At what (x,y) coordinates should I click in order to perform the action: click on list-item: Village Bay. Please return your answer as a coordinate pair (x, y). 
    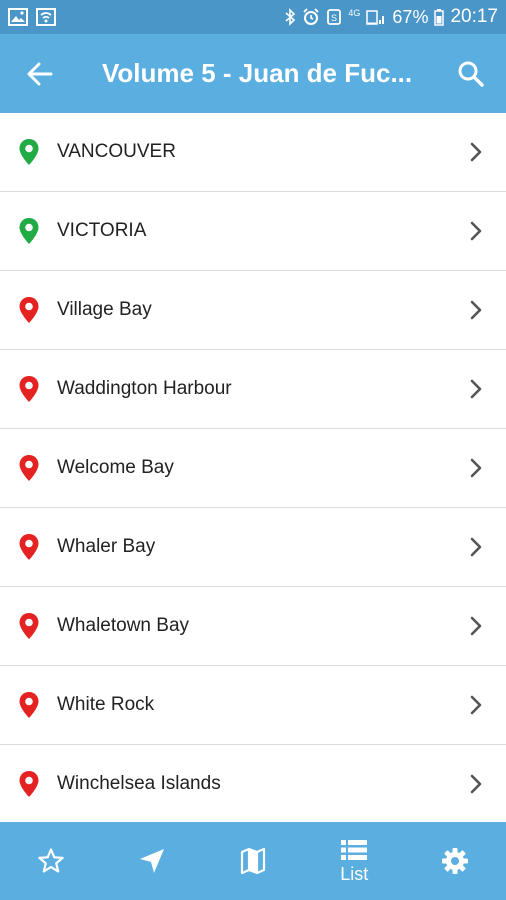
    Looking at the image, I should click on (253, 310).